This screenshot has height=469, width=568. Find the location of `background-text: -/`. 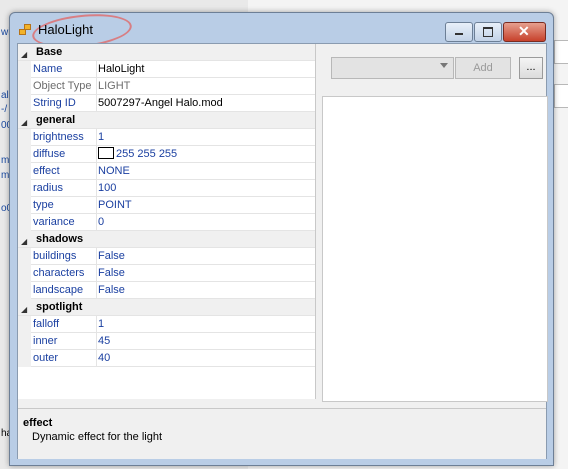

background-text: -/ is located at coordinates (4, 109).